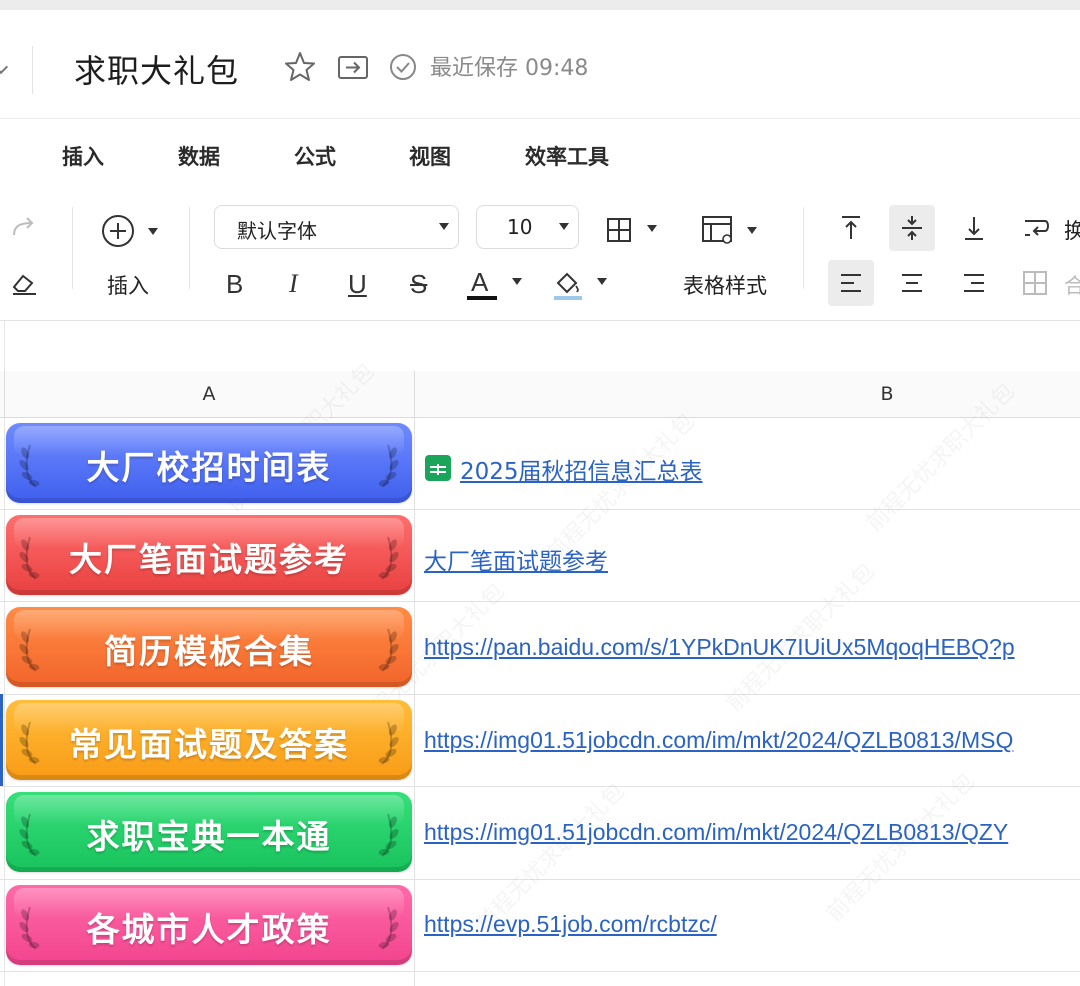 This screenshot has width=1080, height=986. I want to click on font-size-select: 10, so click(527, 227).